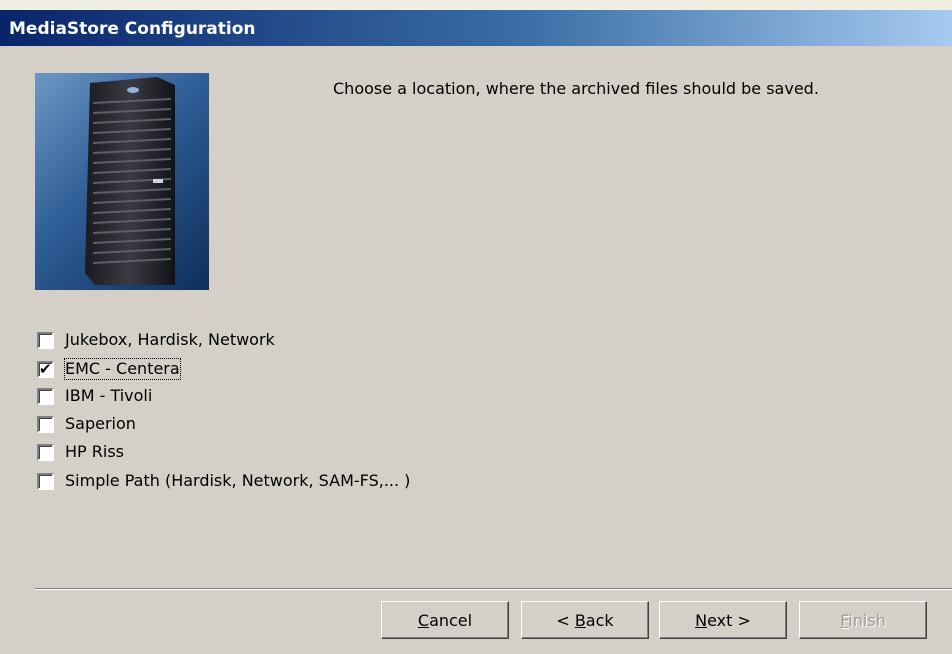 The height and width of the screenshot is (654, 952). Describe the element at coordinates (122, 369) in the screenshot. I see `option-label: EMC - Centera` at that location.